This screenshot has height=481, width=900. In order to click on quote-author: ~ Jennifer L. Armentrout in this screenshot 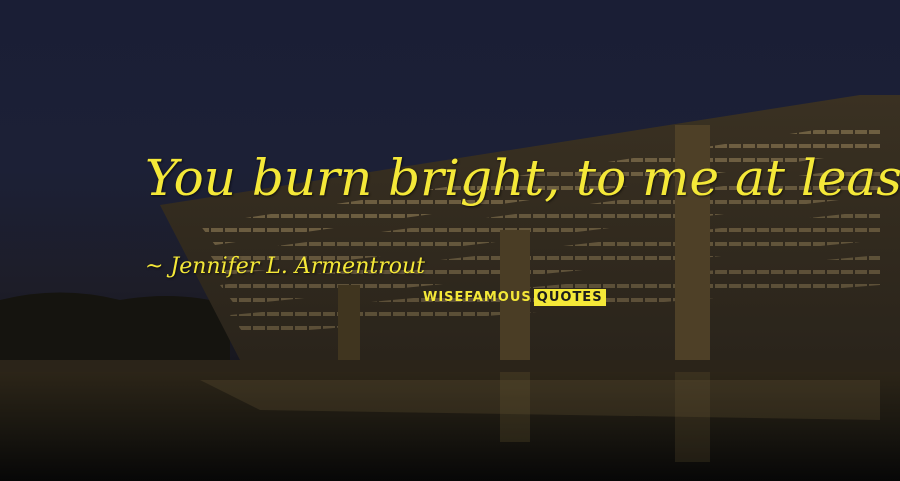, I will do `click(285, 266)`.